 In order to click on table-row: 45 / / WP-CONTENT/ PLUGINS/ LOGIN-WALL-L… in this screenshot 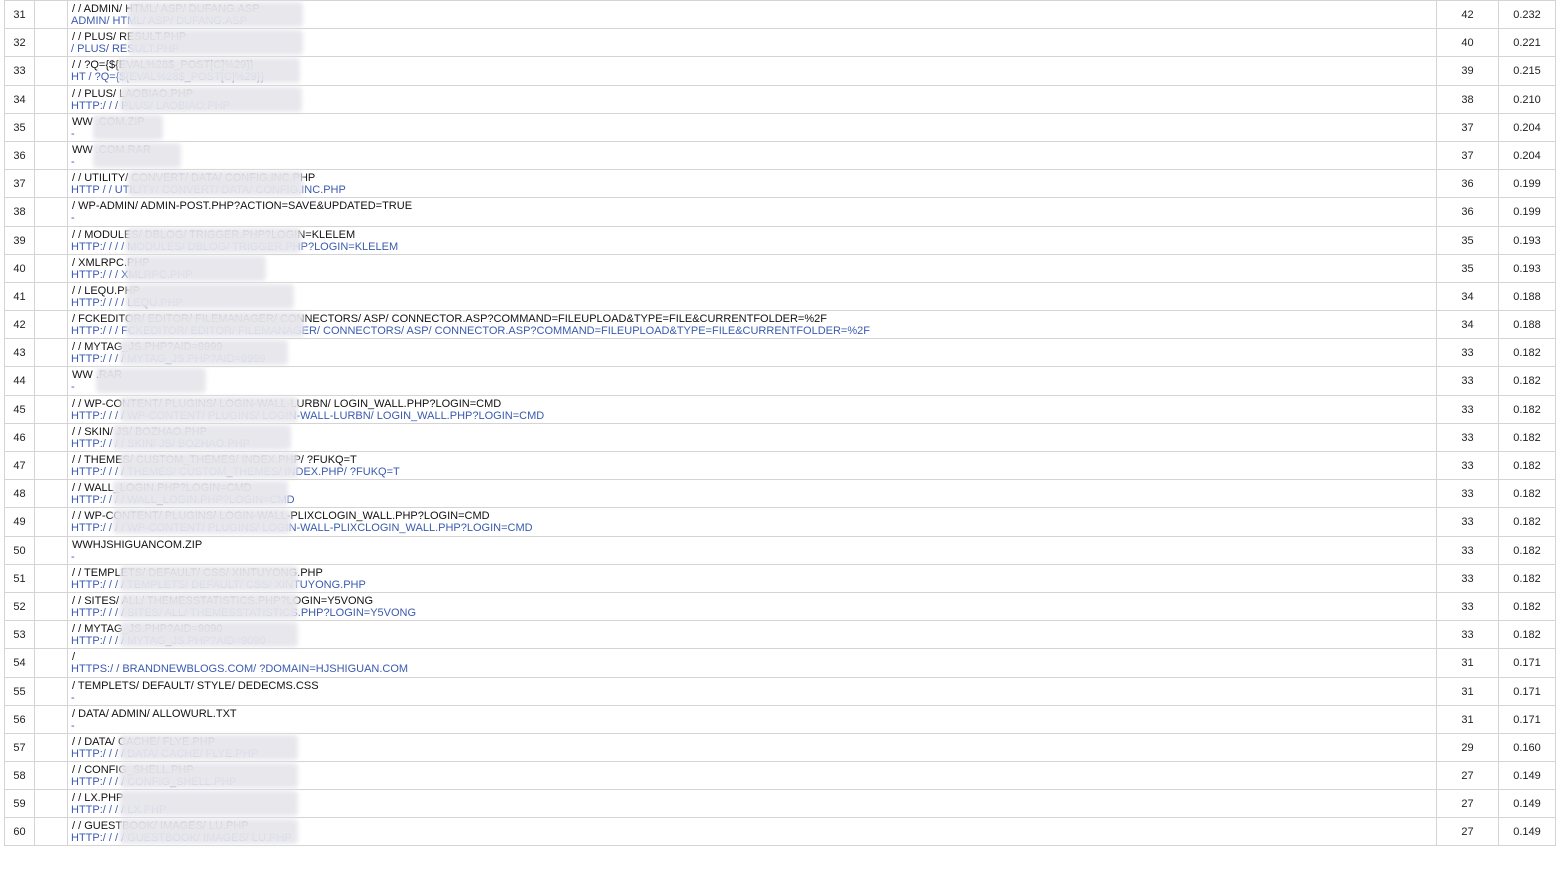, I will do `click(780, 408)`.